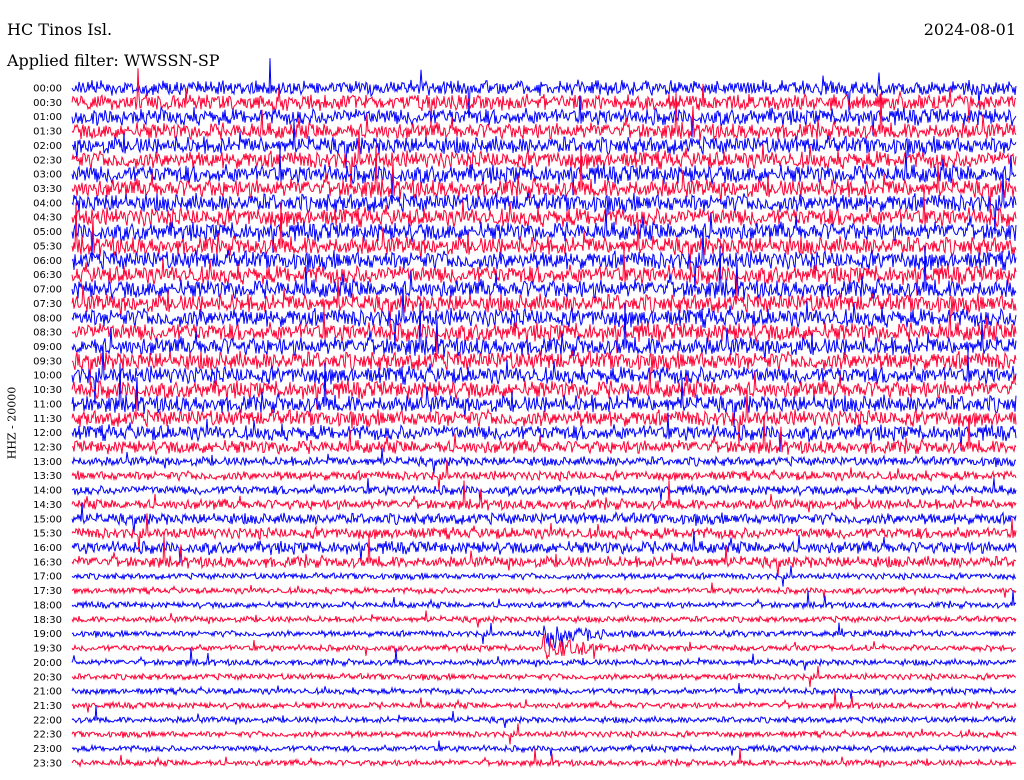 The image size is (1024, 780). What do you see at coordinates (47, 275) in the screenshot?
I see `time-label: 06:30` at bounding box center [47, 275].